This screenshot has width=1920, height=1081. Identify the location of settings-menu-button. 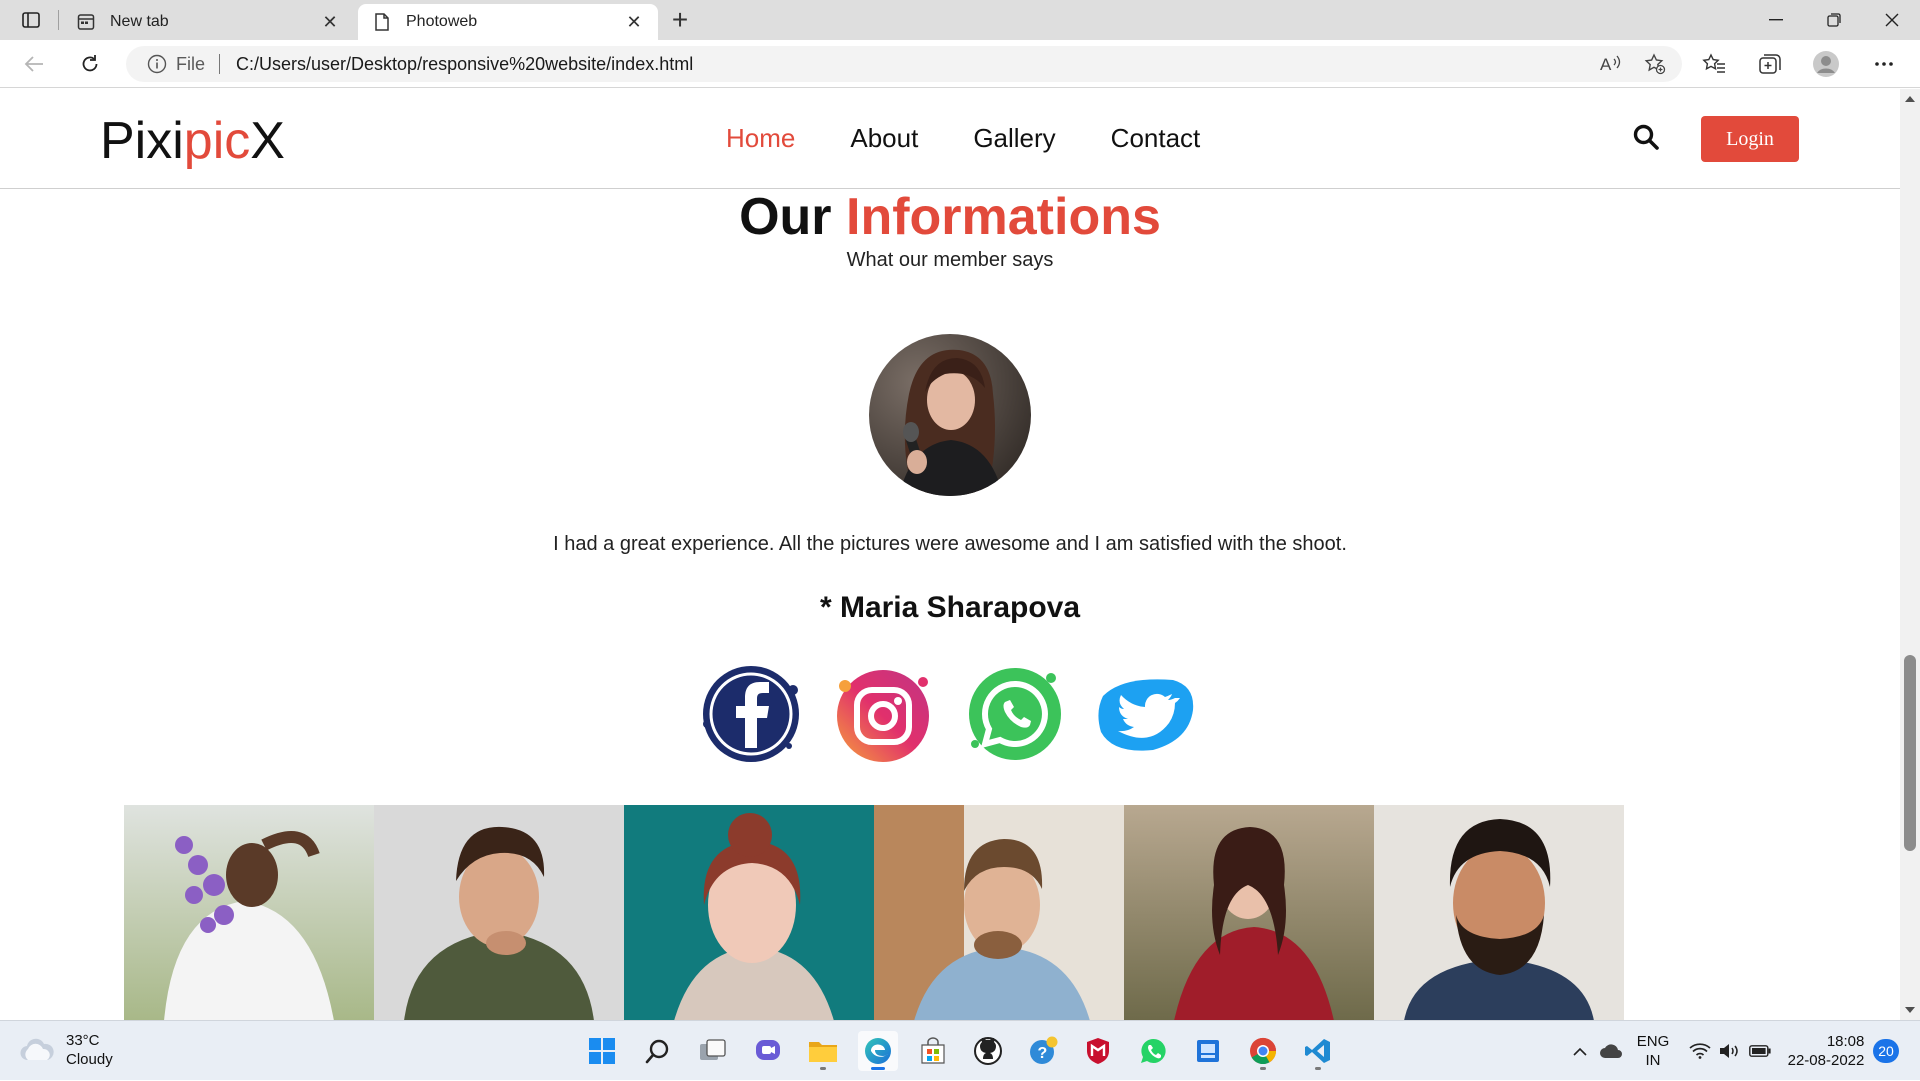
(1884, 64).